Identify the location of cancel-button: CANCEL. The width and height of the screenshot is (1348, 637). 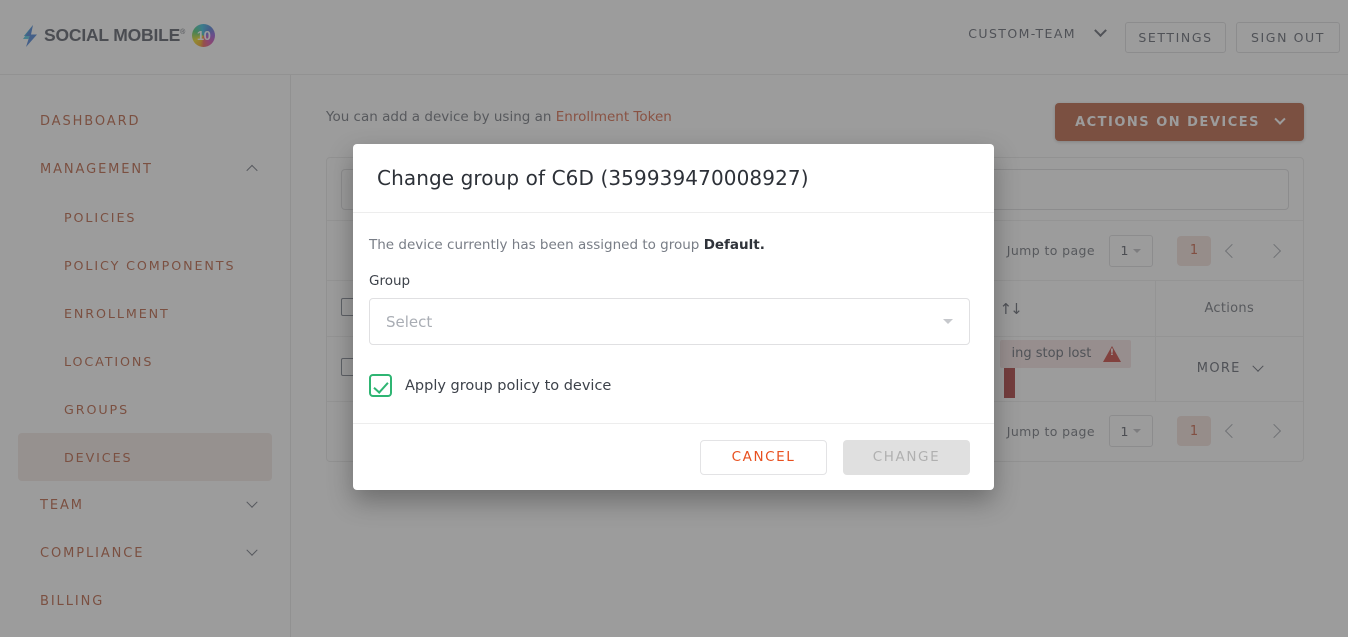
(763, 457).